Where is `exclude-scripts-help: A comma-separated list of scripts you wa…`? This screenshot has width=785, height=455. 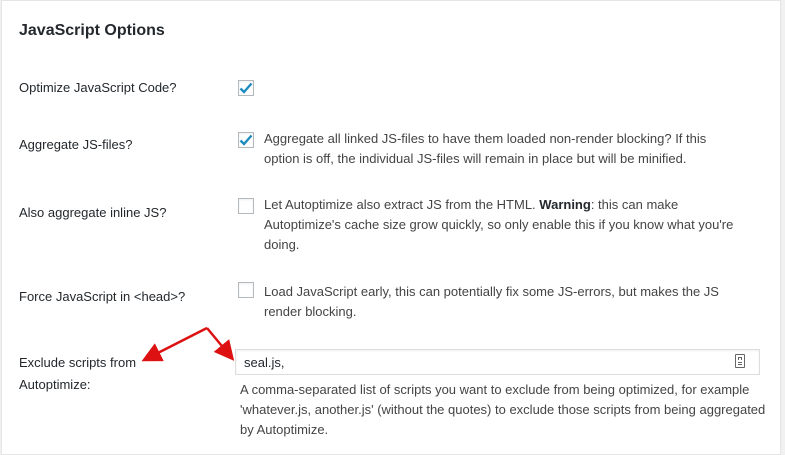
exclude-scripts-help: A comma-separated list of scripts you wa… is located at coordinates (503, 409).